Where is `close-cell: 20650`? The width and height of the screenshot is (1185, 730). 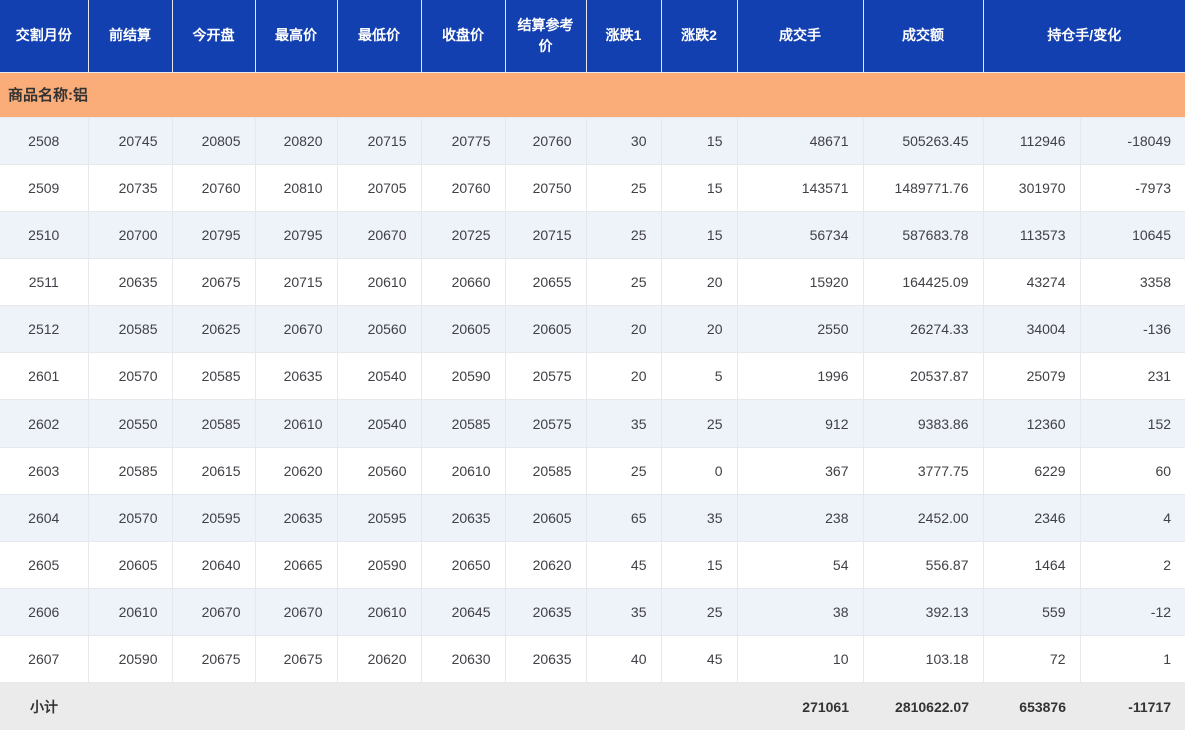
close-cell: 20650 is located at coordinates (463, 565).